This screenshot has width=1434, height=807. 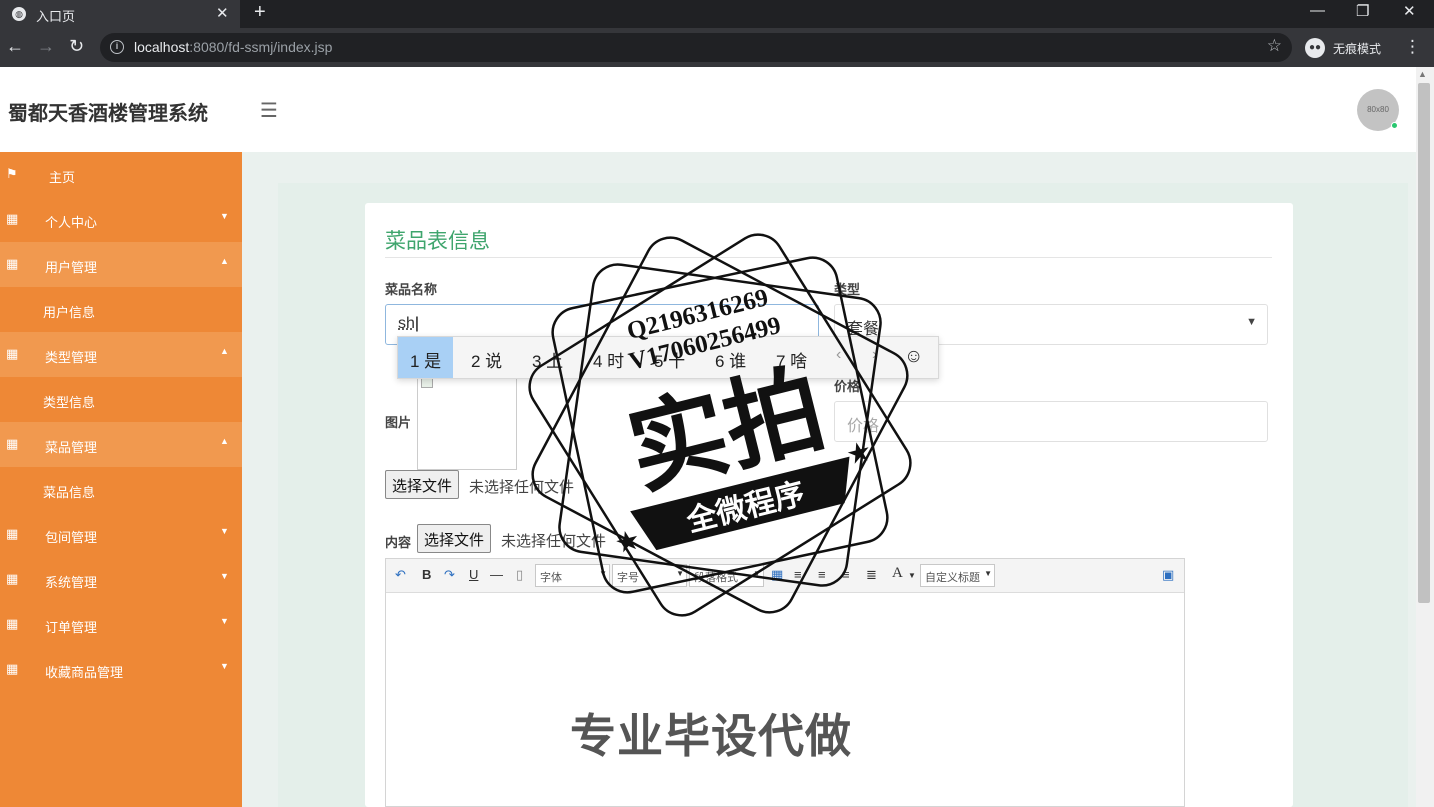 What do you see at coordinates (121, 399) in the screenshot?
I see `sidebar-subitem-type-info: 类型信息` at bounding box center [121, 399].